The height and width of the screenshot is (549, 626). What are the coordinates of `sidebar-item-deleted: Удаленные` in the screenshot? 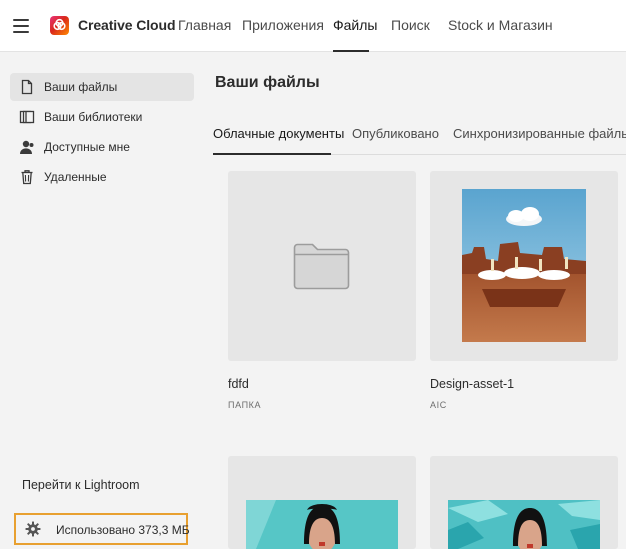 It's located at (102, 177).